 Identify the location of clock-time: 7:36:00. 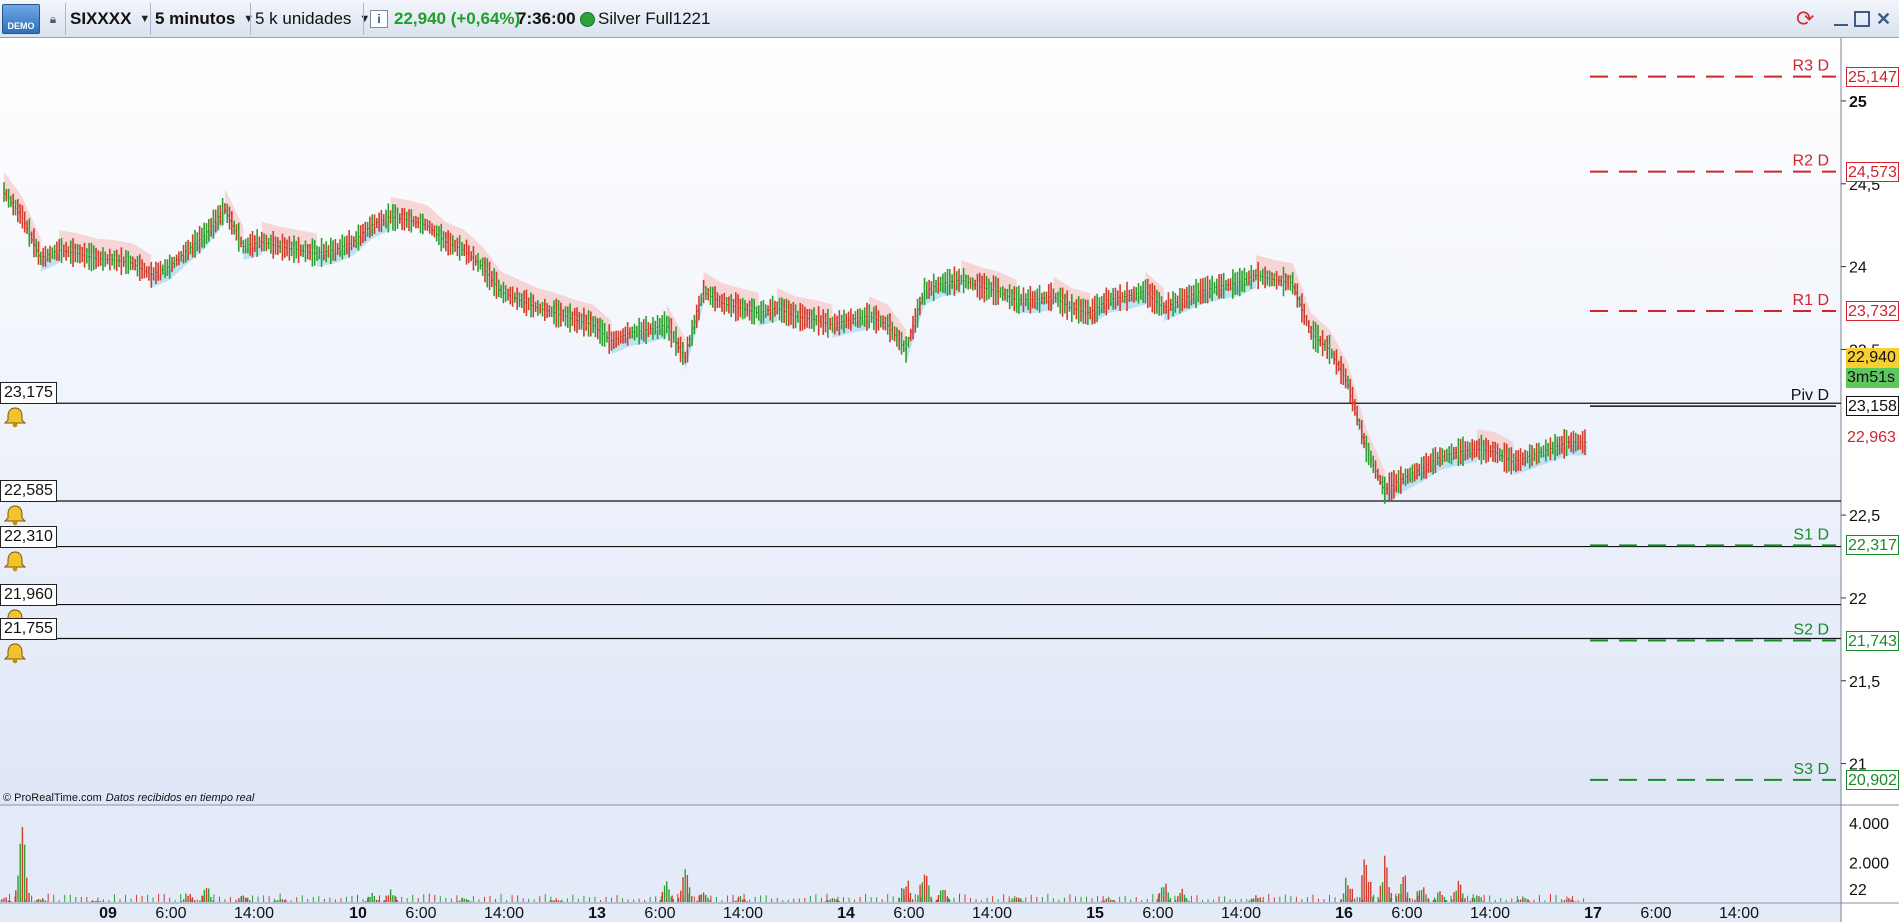
(546, 18).